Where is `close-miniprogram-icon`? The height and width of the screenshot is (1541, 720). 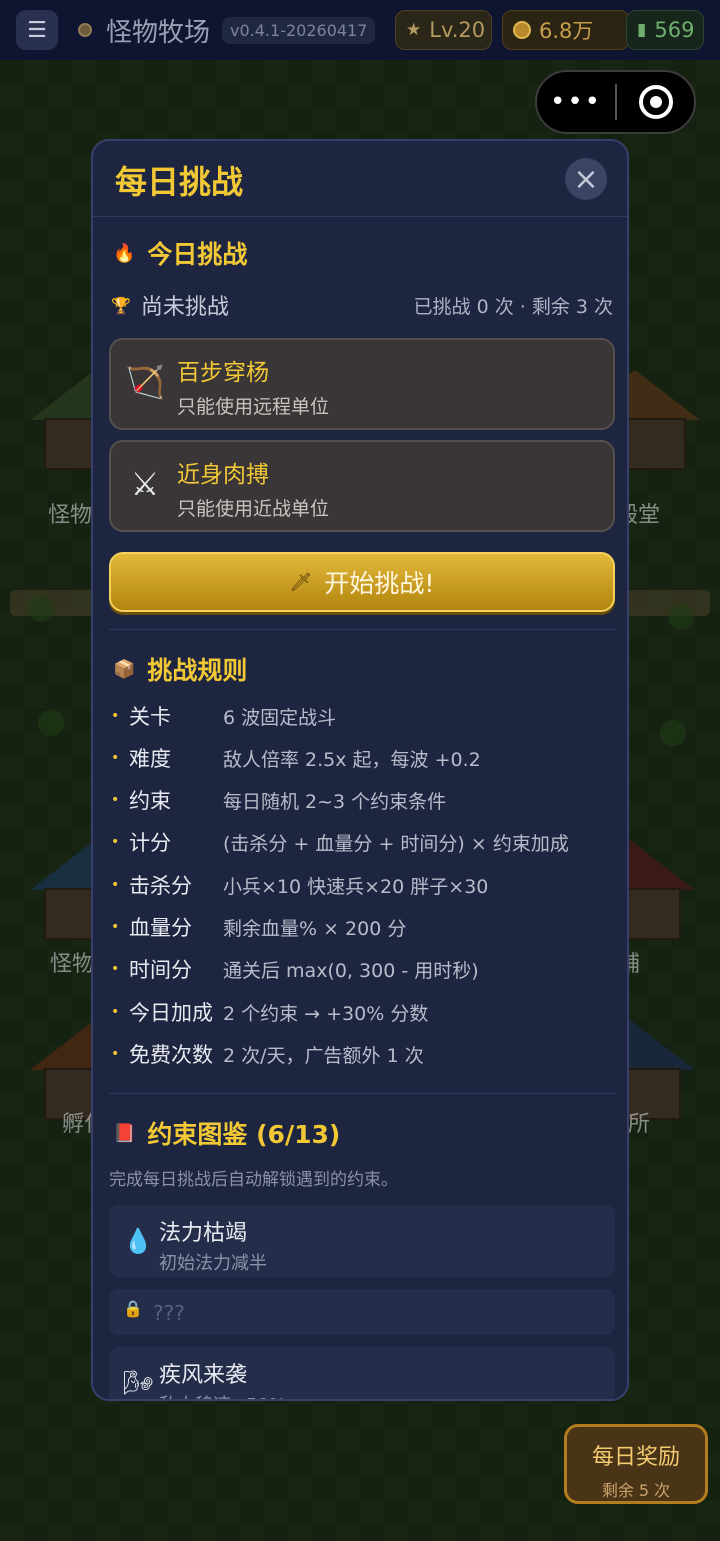 close-miniprogram-icon is located at coordinates (656, 102).